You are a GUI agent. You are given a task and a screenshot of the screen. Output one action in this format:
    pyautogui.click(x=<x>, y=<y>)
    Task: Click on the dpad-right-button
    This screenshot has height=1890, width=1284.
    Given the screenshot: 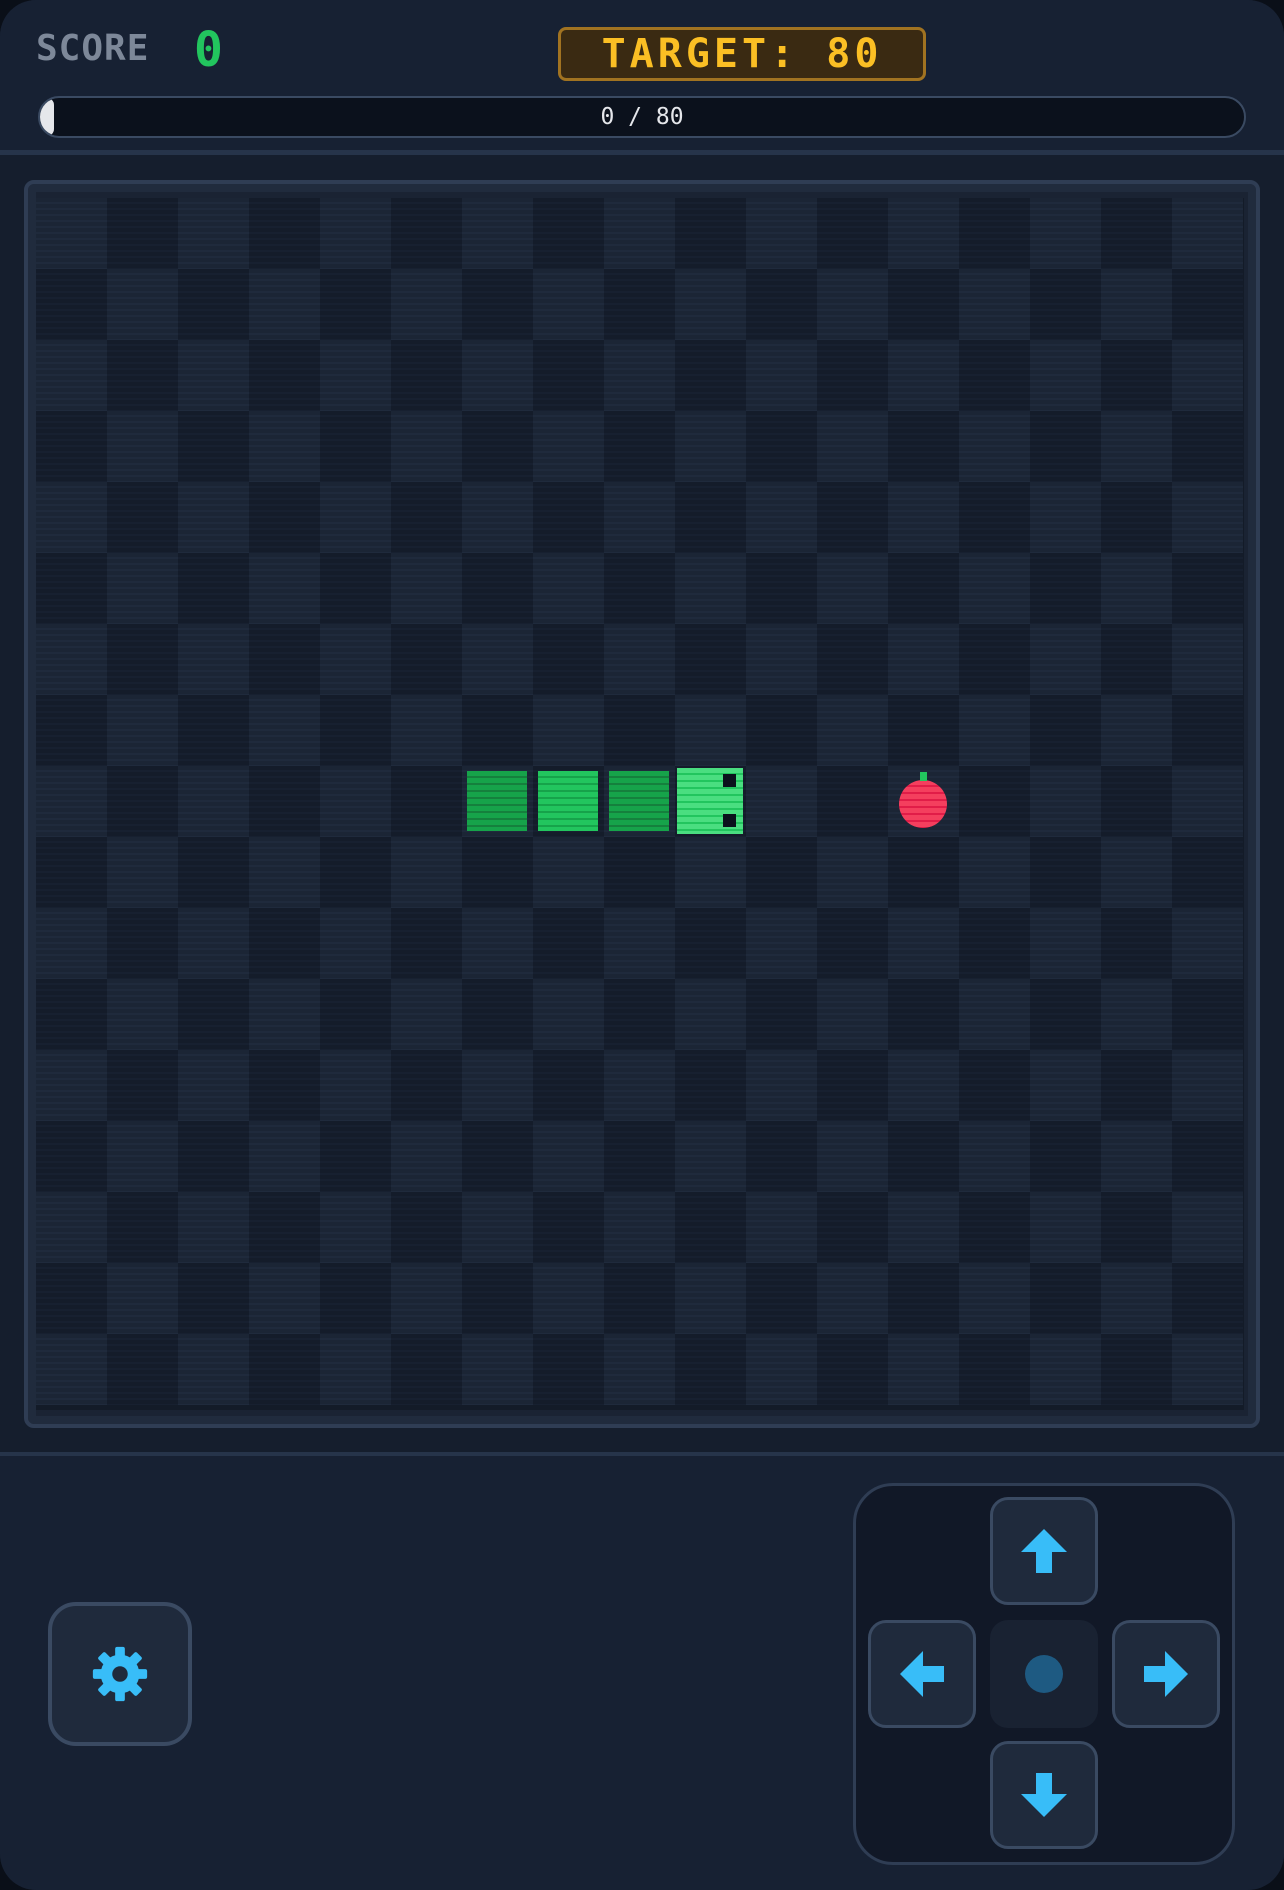 What is the action you would take?
    pyautogui.click(x=1166, y=1674)
    